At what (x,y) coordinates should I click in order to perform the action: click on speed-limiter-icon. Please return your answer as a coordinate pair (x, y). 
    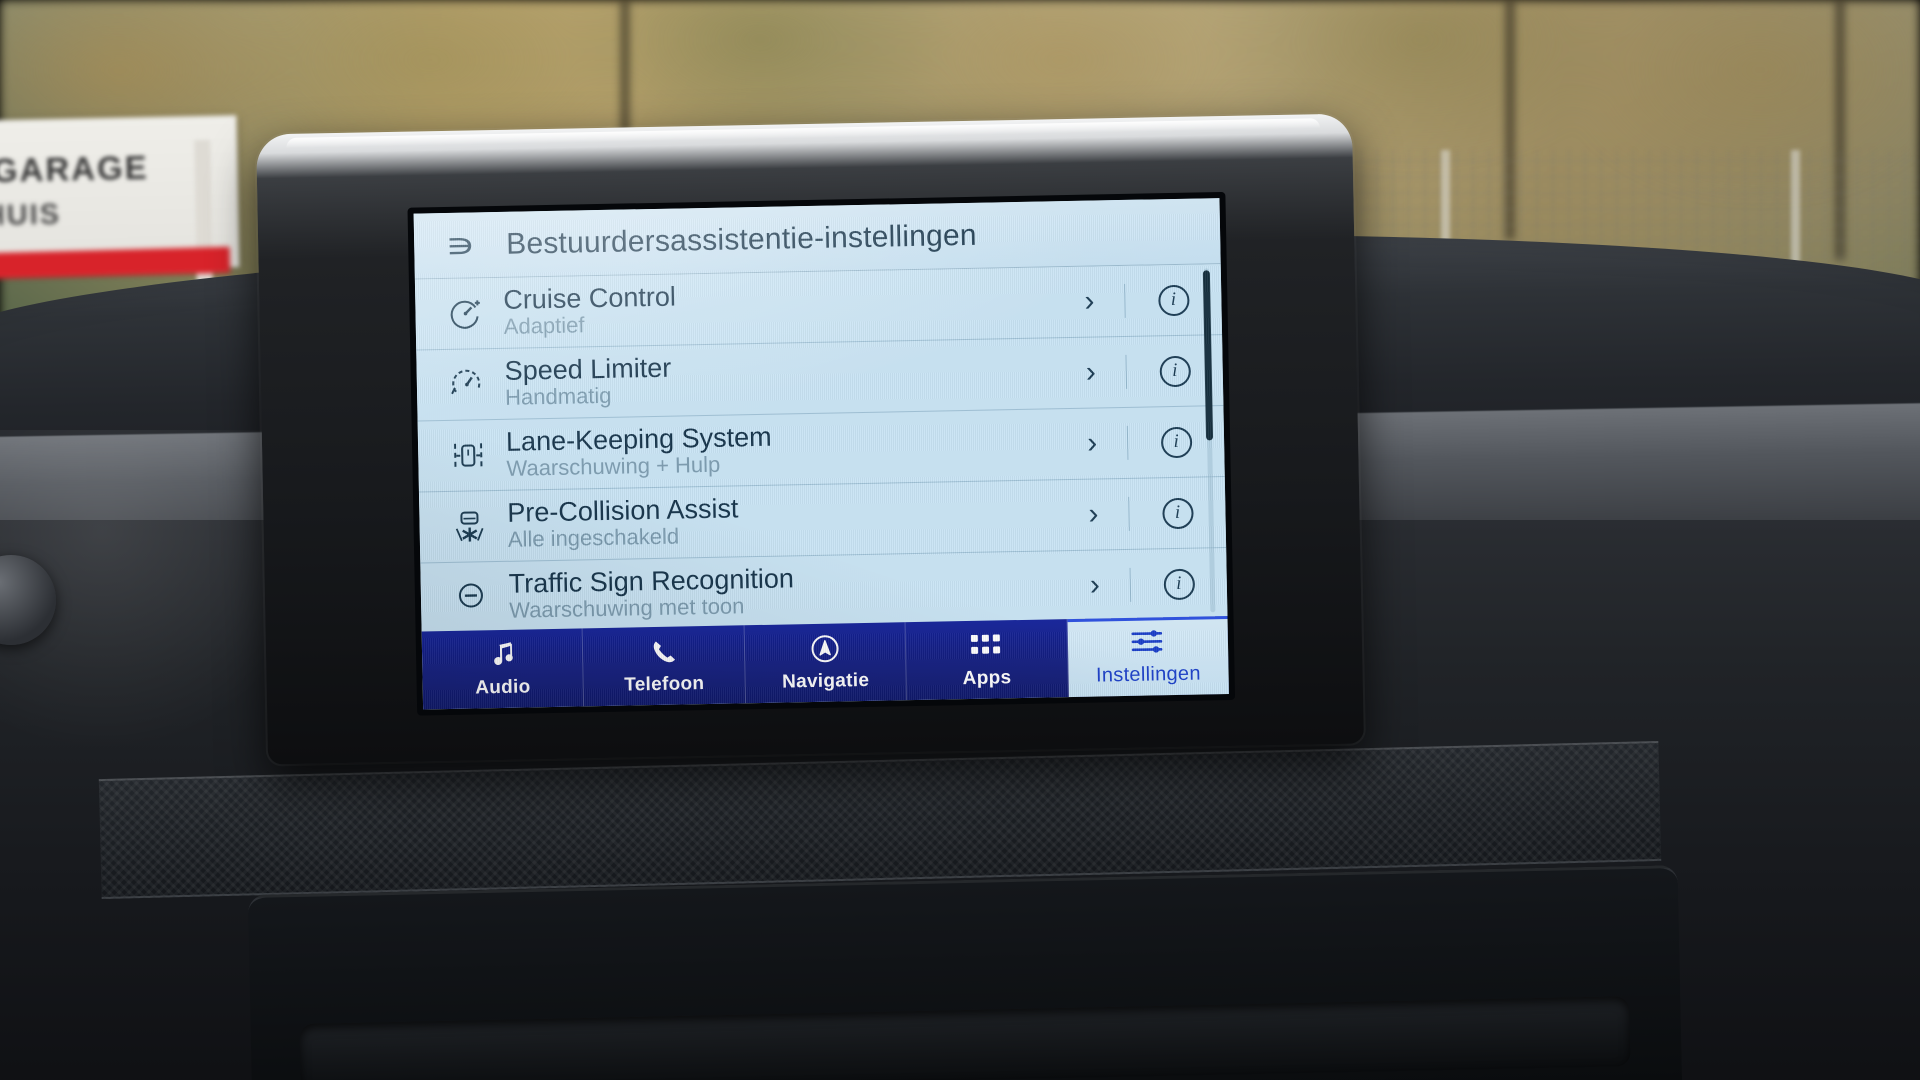
    Looking at the image, I should click on (467, 384).